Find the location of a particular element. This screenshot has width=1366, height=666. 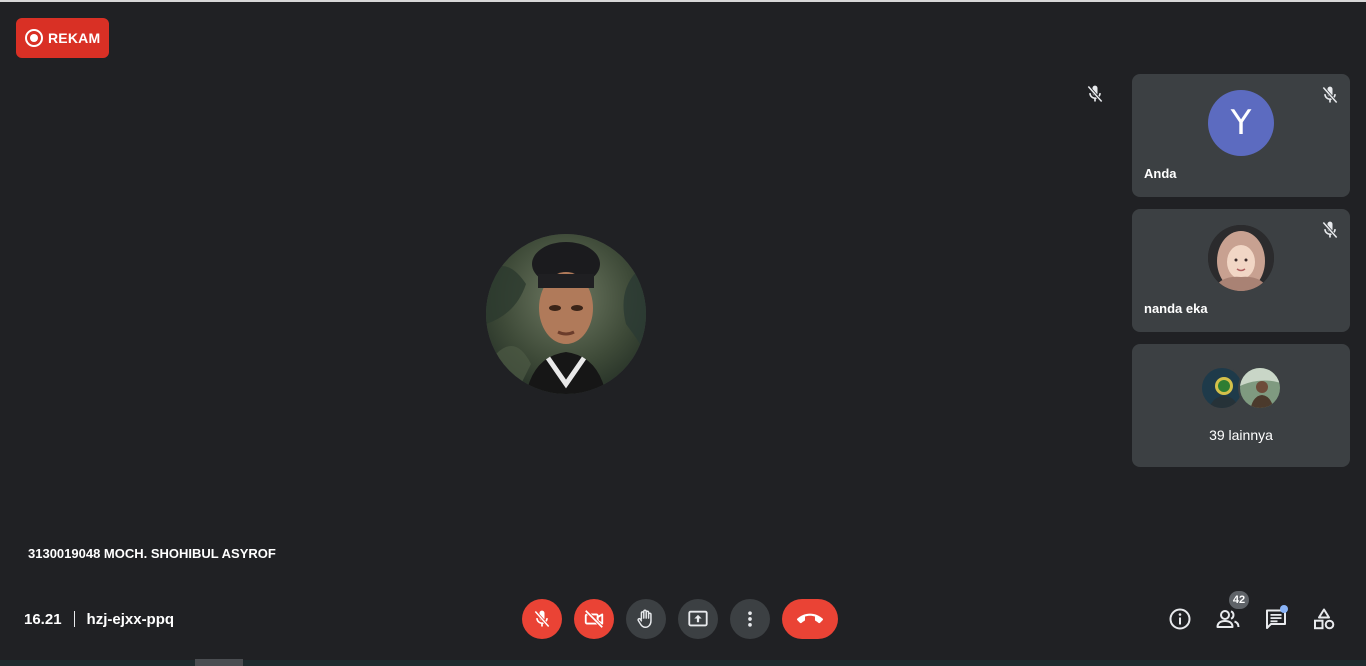

meeting-details: 16.21 hzj-ejxx-ppq is located at coordinates (99, 619).